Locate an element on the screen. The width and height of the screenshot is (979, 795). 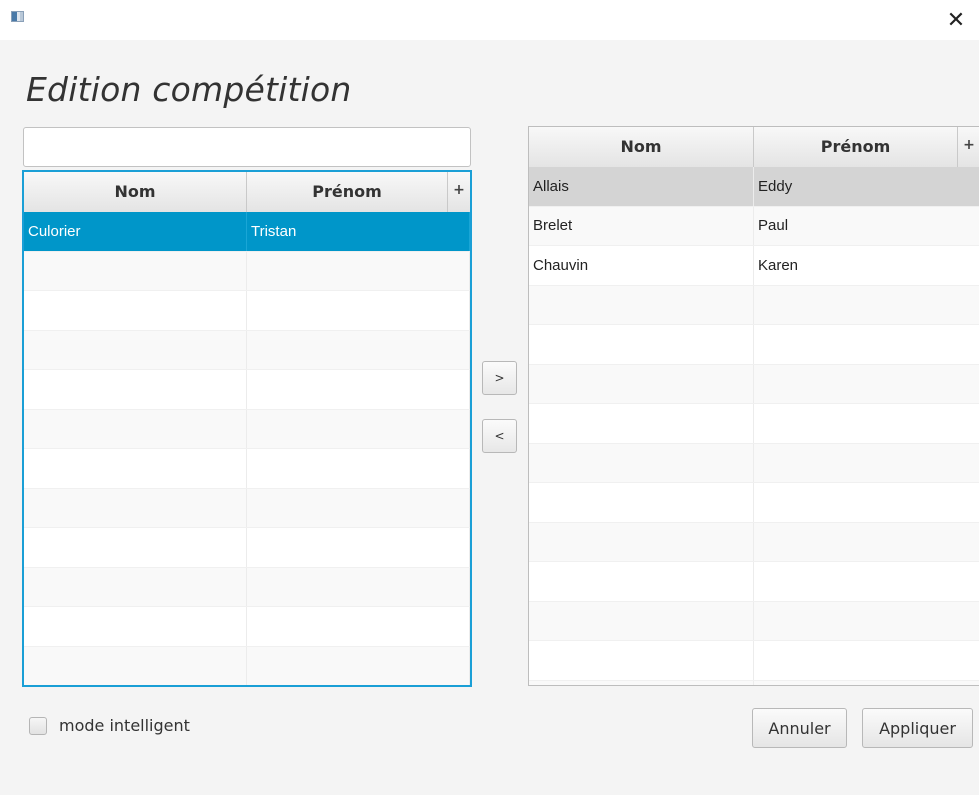
remove-from-competition-button: < is located at coordinates (499, 436).